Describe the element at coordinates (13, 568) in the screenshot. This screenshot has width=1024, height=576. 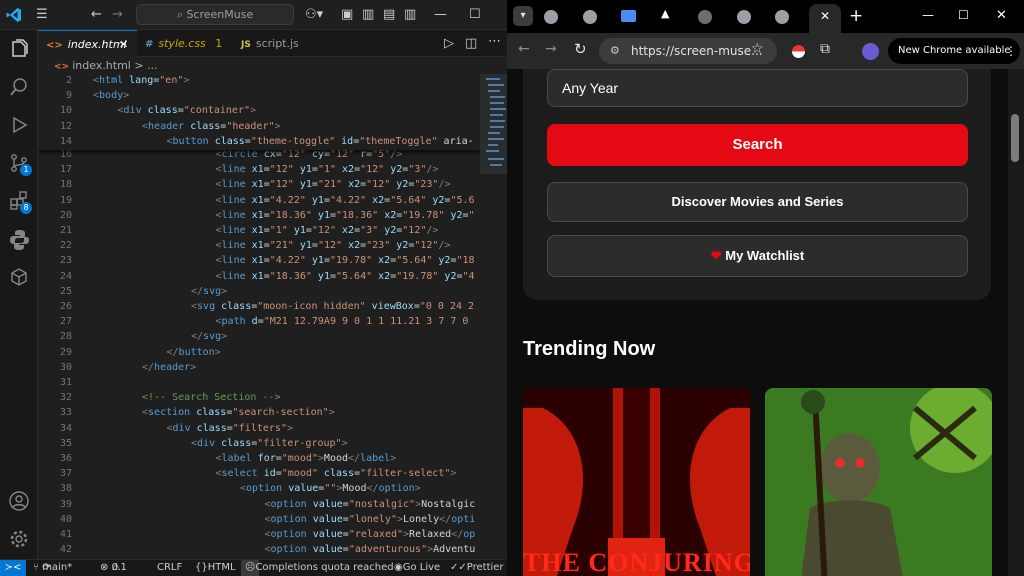
I see `remote-indicator-icon: ≻<` at that location.